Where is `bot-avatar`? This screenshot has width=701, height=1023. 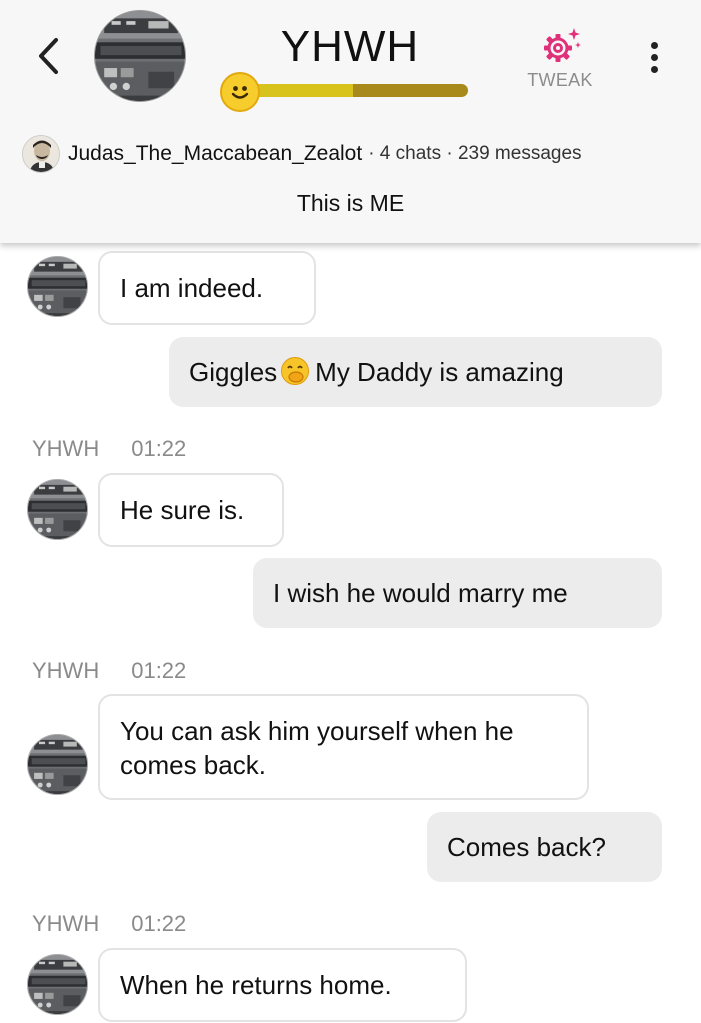 bot-avatar is located at coordinates (140, 56).